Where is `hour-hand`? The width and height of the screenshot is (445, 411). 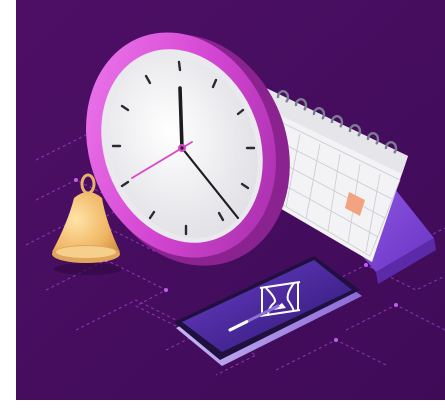
hour-hand is located at coordinates (181, 118).